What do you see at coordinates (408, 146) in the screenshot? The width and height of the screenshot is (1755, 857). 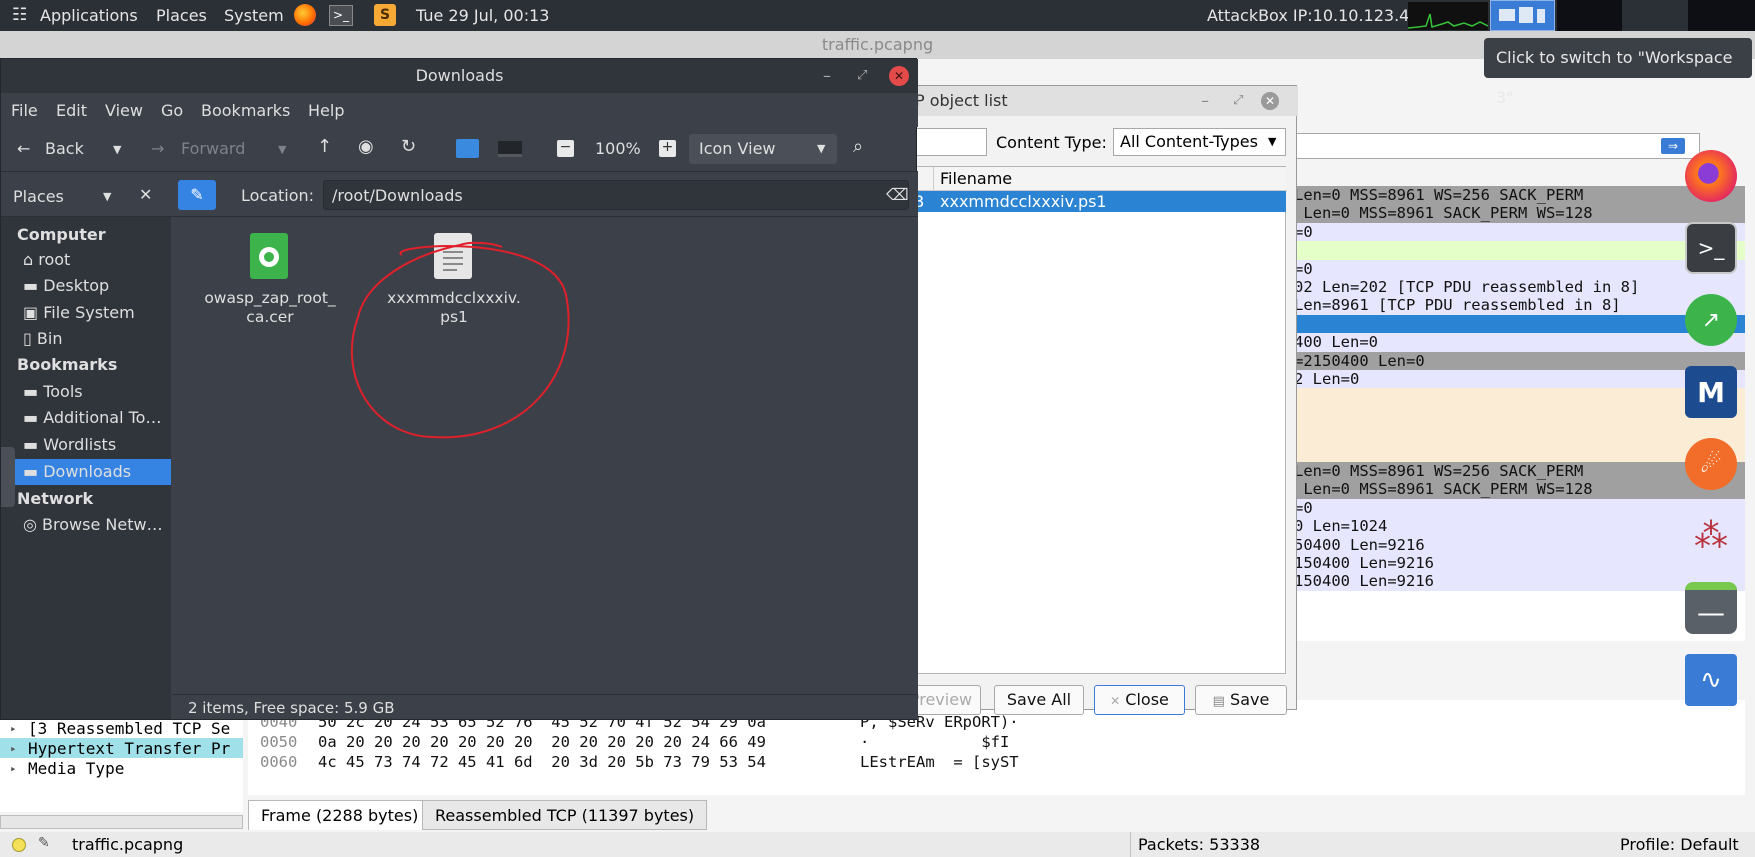 I see `reload-icon: ↻` at bounding box center [408, 146].